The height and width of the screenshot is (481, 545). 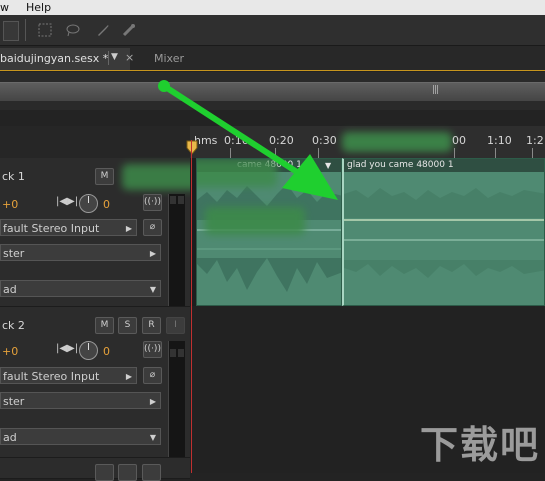 I want to click on track-3-header, so click(x=95, y=469).